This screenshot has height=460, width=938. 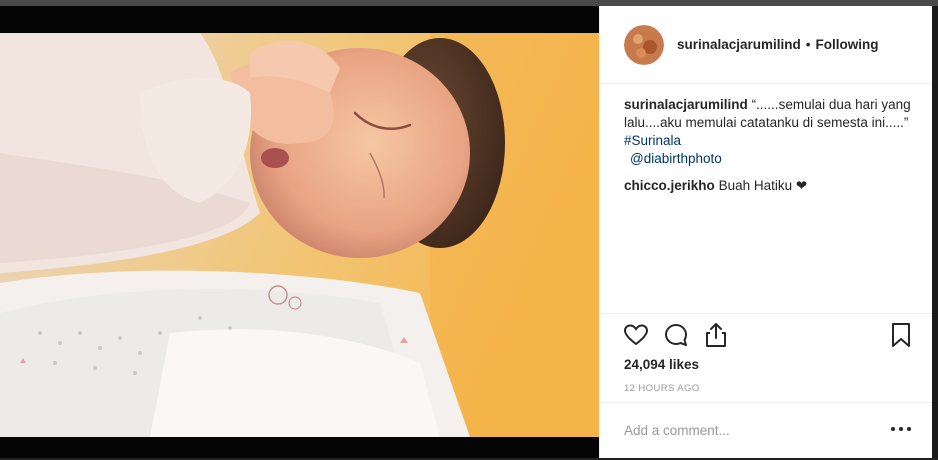 What do you see at coordinates (847, 44) in the screenshot?
I see `following-button: Following` at bounding box center [847, 44].